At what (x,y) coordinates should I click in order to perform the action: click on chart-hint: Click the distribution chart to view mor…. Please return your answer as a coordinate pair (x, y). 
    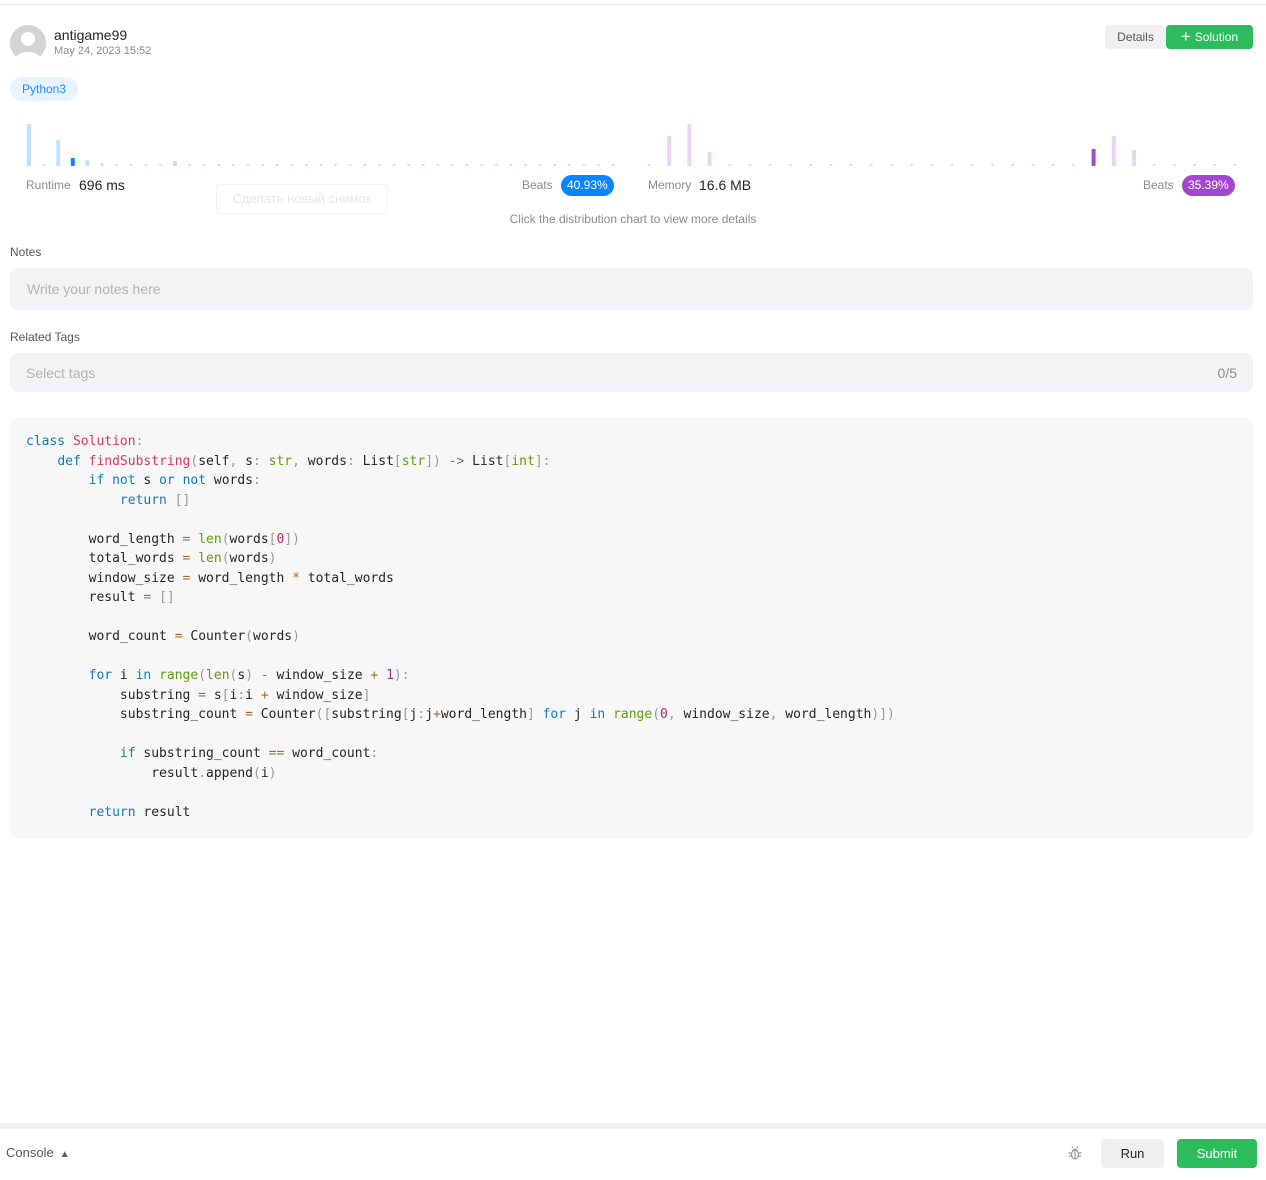
    Looking at the image, I should click on (633, 219).